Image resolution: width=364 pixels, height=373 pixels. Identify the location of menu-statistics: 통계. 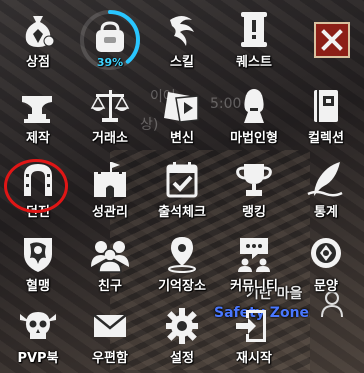
(326, 189).